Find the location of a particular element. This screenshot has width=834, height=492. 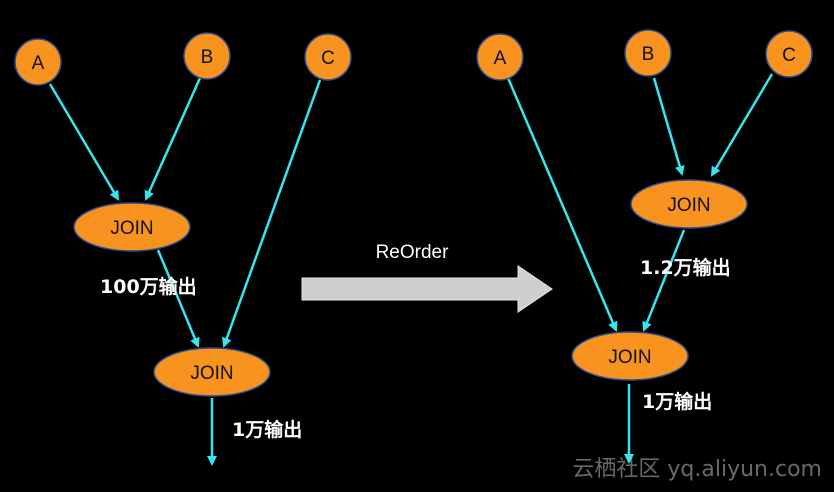

left-join1-output-label: 100万输出 is located at coordinates (148, 286).